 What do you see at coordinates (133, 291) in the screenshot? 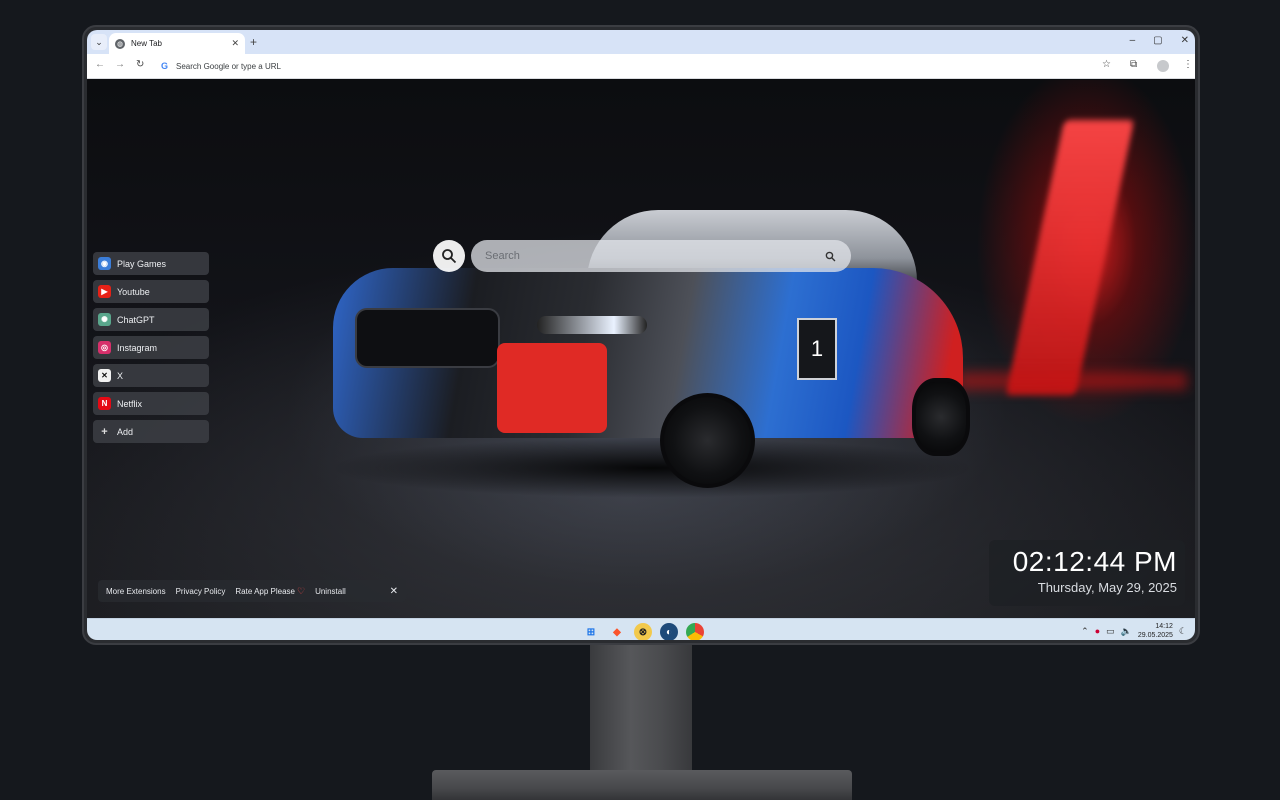
I see `shortcut-label: Youtube` at bounding box center [133, 291].